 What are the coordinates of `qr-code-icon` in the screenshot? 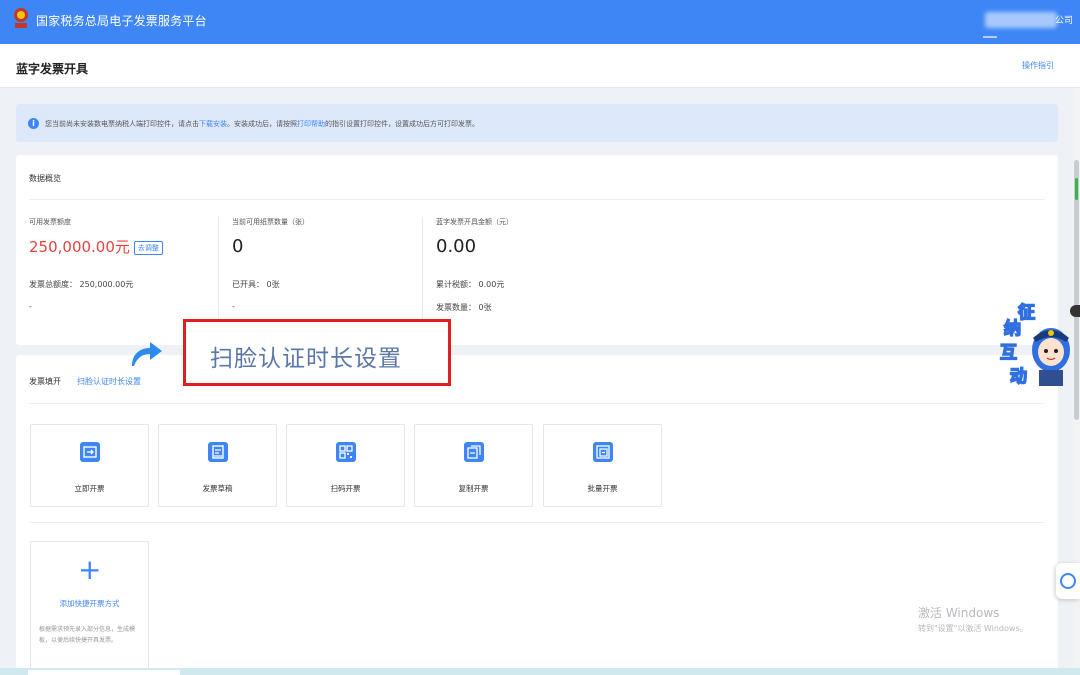 It's located at (346, 452).